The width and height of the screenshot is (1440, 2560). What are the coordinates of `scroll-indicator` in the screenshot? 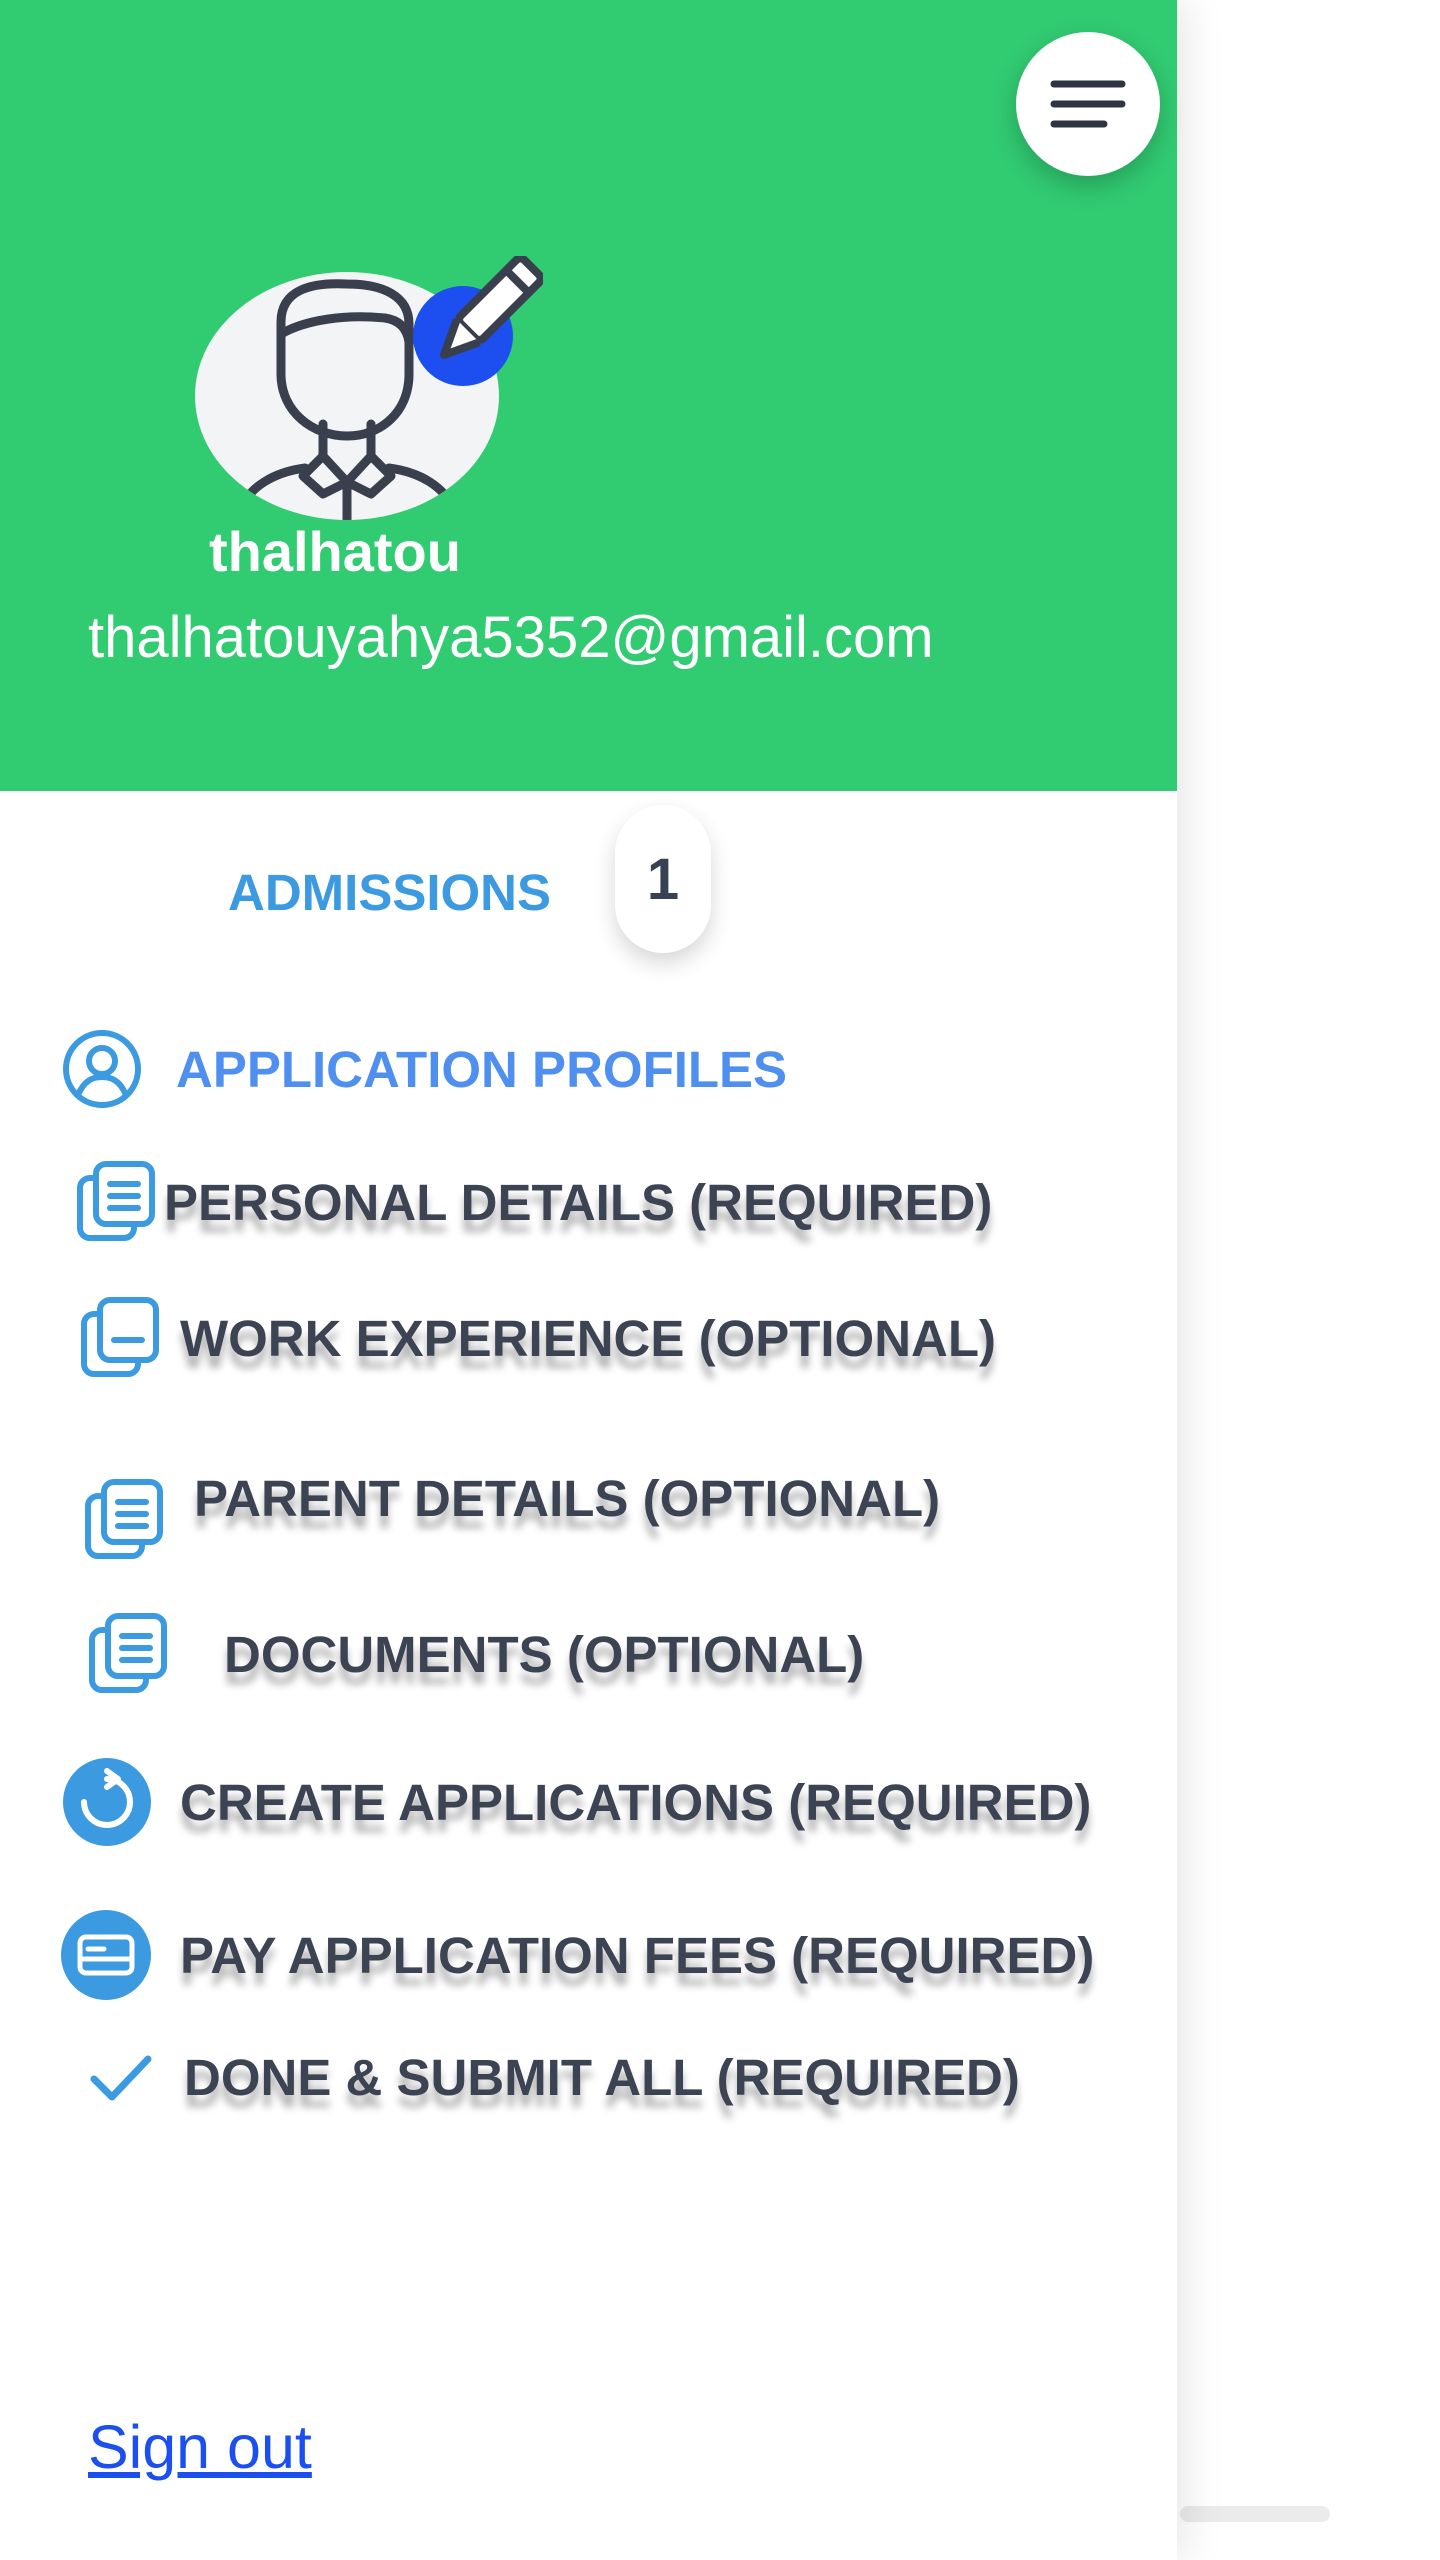 It's located at (1255, 2514).